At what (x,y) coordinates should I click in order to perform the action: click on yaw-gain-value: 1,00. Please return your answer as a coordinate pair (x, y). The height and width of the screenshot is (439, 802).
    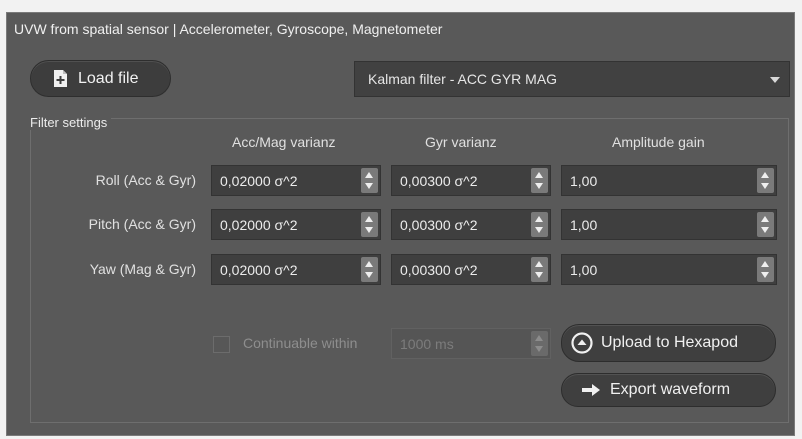
    Looking at the image, I should click on (584, 269).